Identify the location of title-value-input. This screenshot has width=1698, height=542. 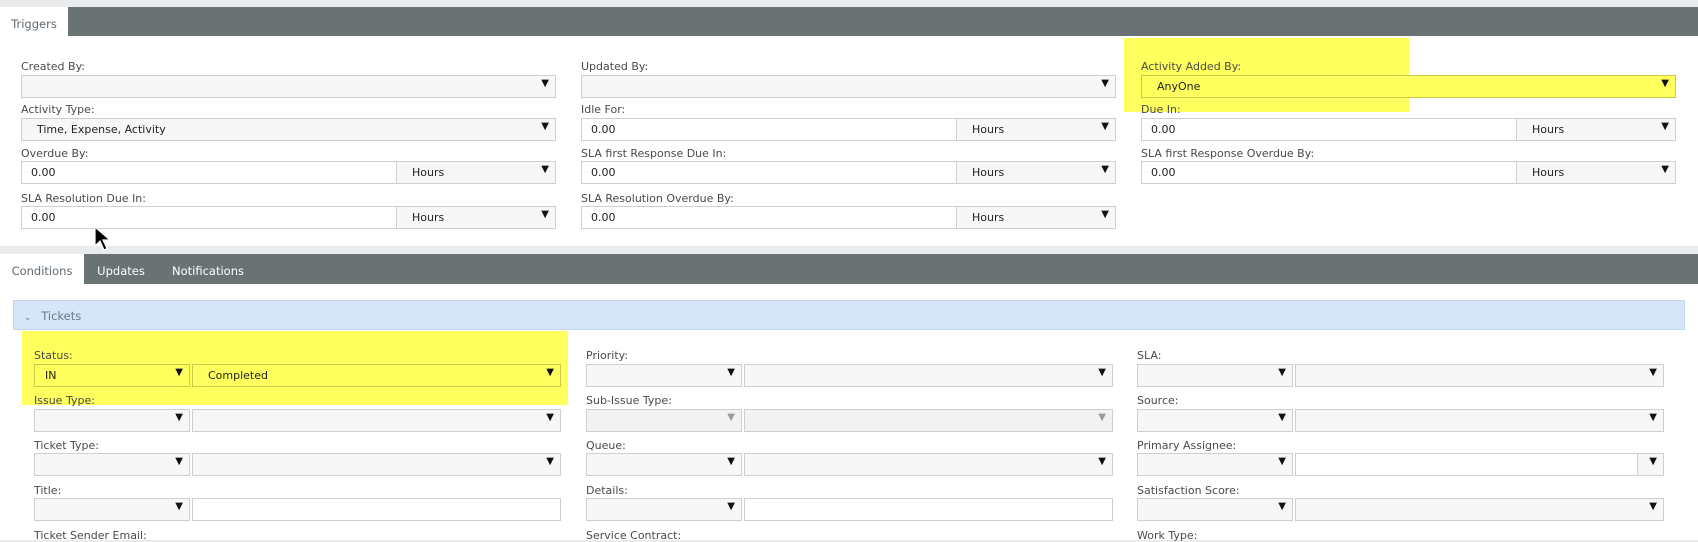
(376, 509).